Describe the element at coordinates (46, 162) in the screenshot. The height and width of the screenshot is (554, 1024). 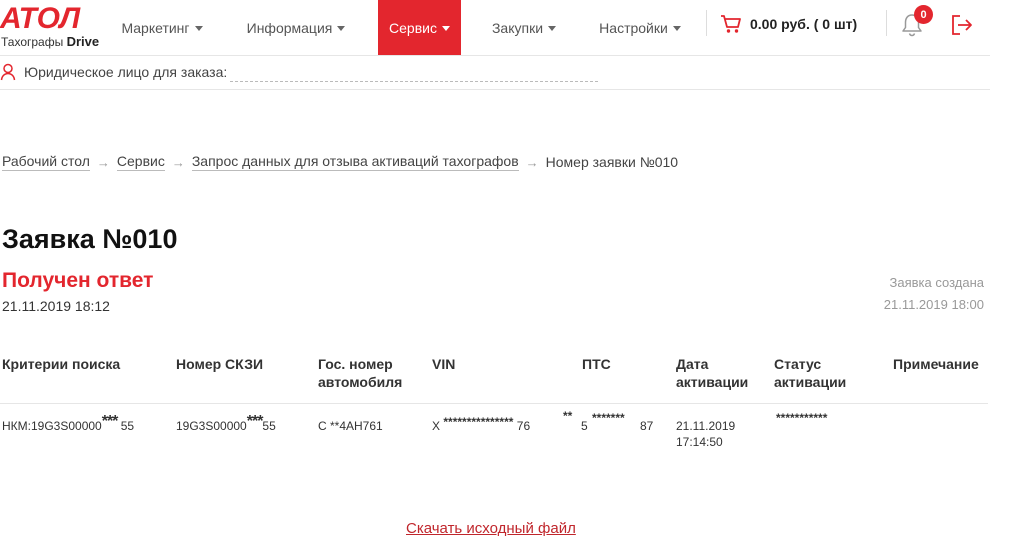
I see `breadcrumb-desktop: Рабочий стол` at that location.